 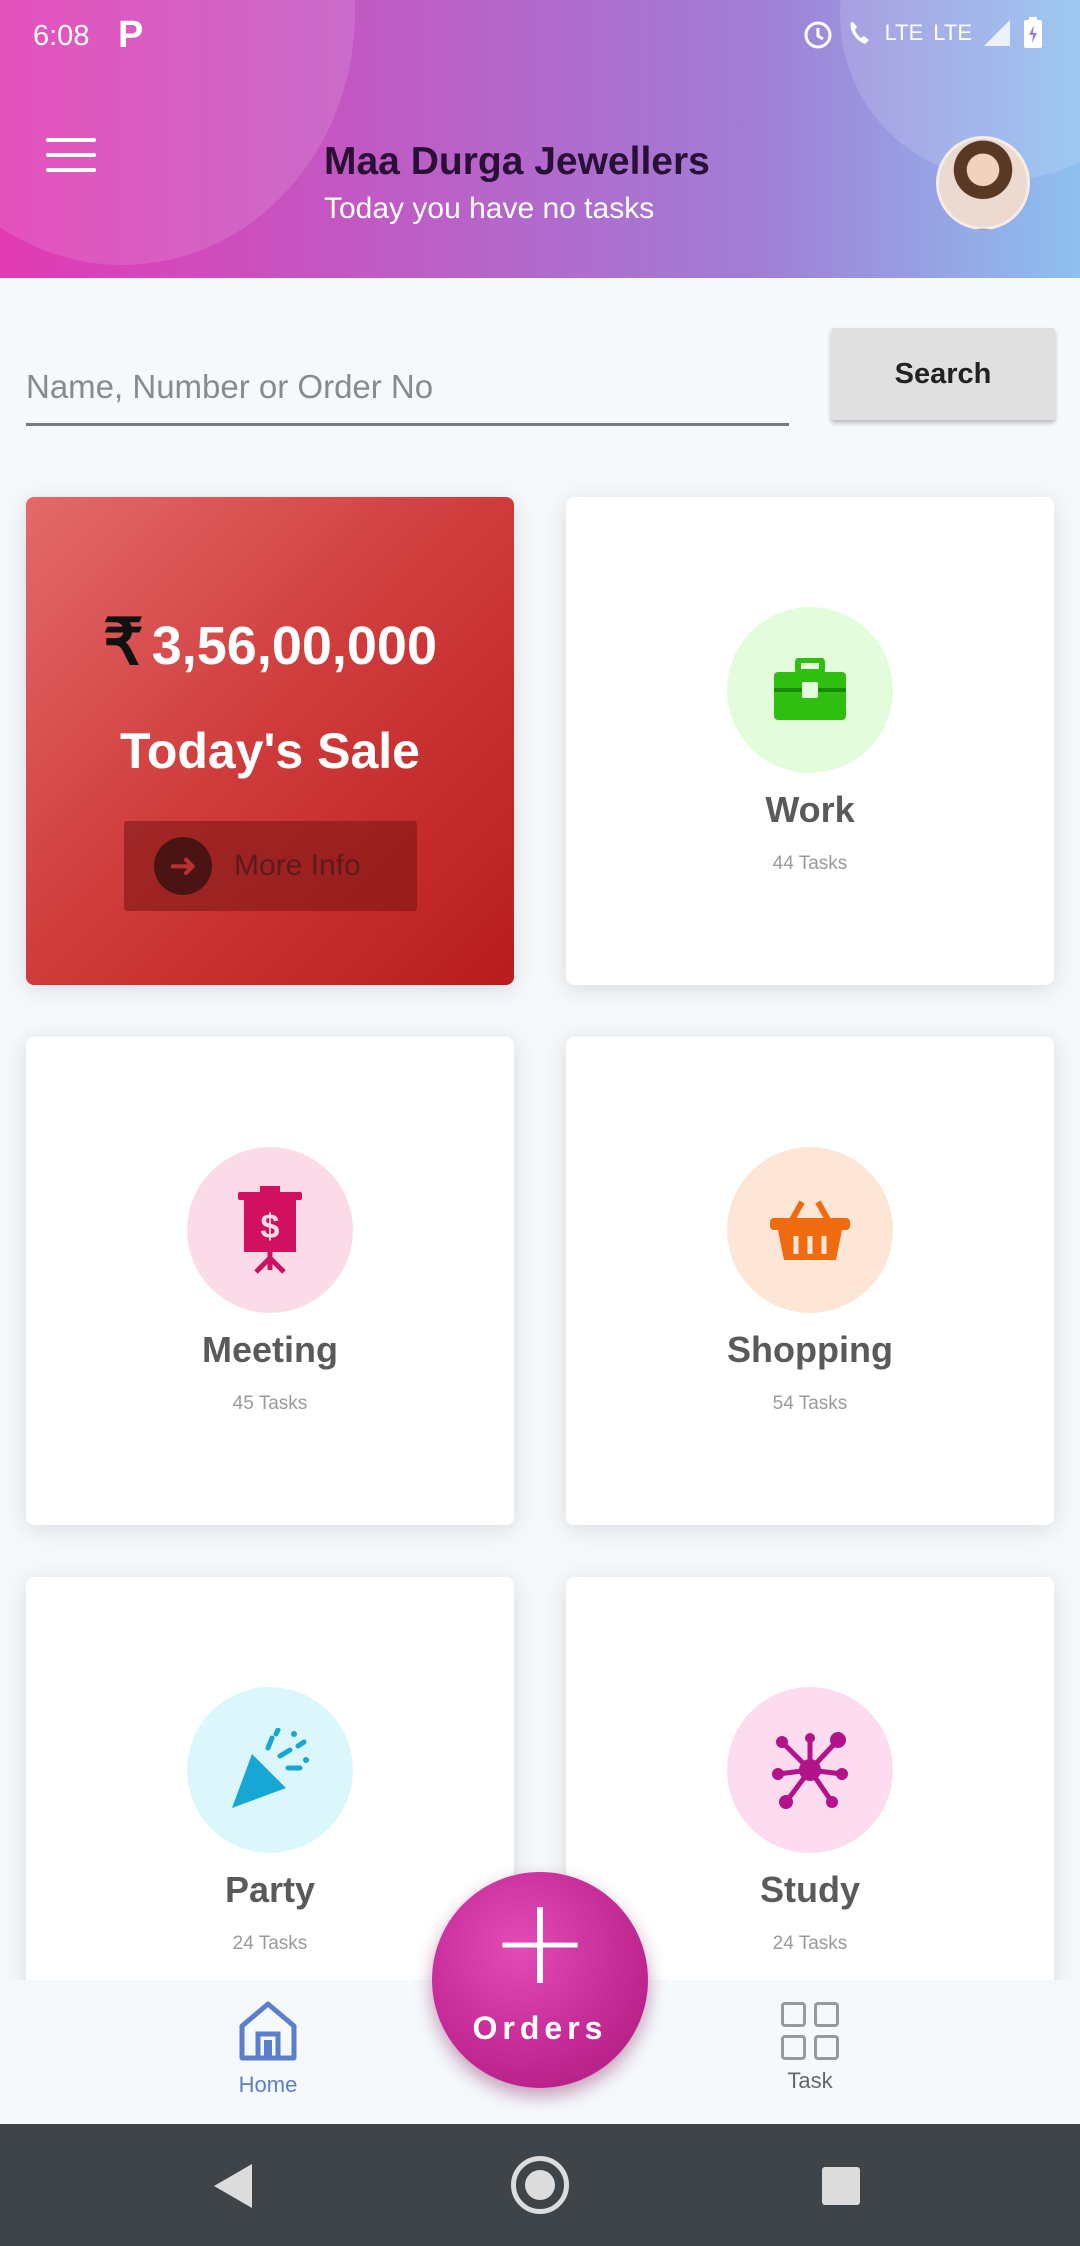 I want to click on todays-sale-card: ₹3,56,00,000 Today's Sale ➜ More Info, so click(x=270, y=741).